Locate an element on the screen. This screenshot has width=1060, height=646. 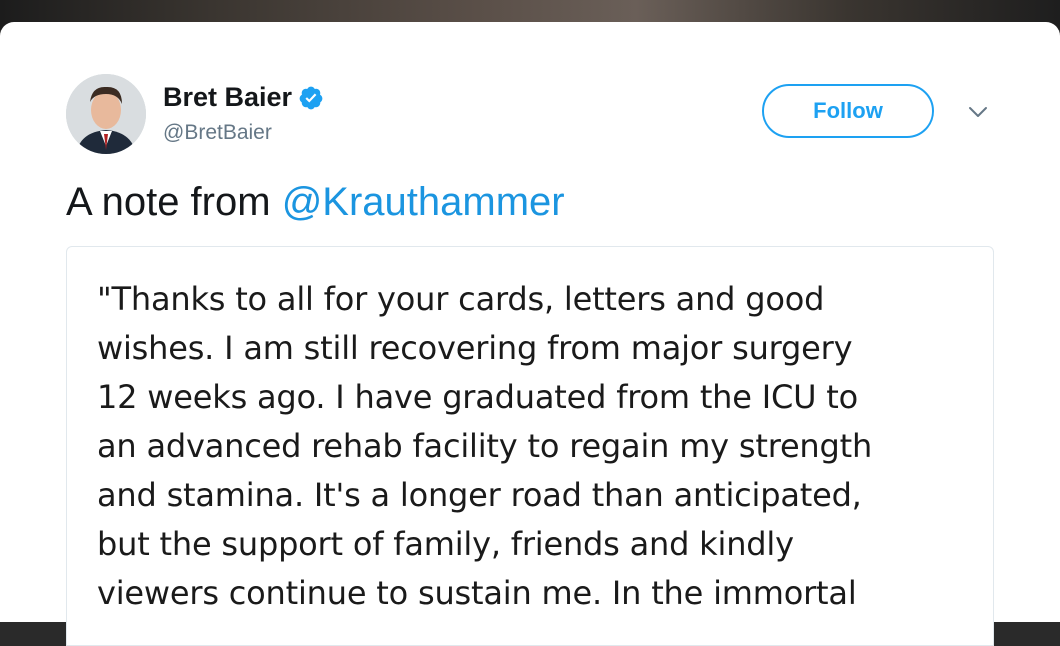
mention-link: @Krauthammer is located at coordinates (423, 202).